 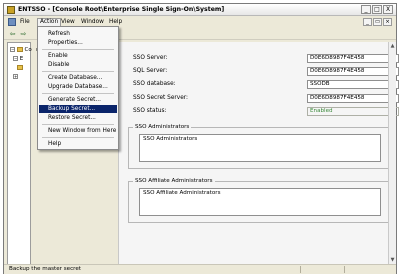 I want to click on sso-administrators-box: SSO Administrators, so click(x=260, y=148).